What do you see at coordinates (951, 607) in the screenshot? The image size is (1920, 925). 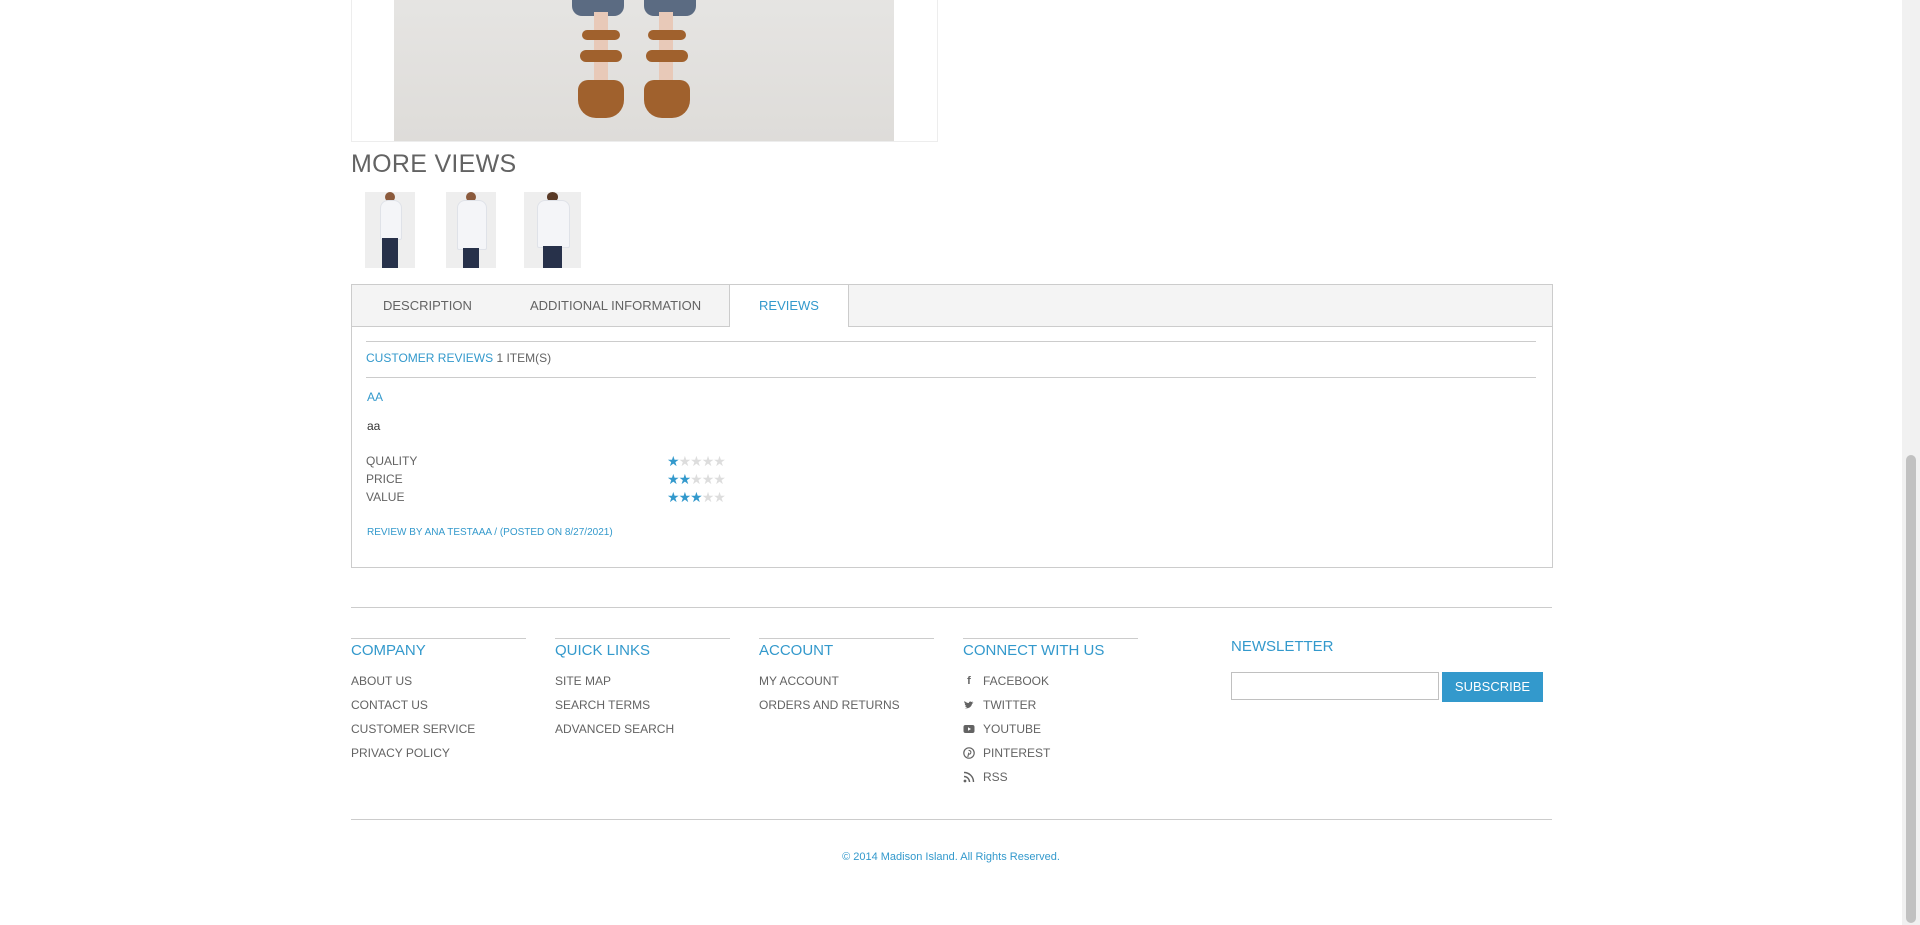 I see `footer-top-divider` at bounding box center [951, 607].